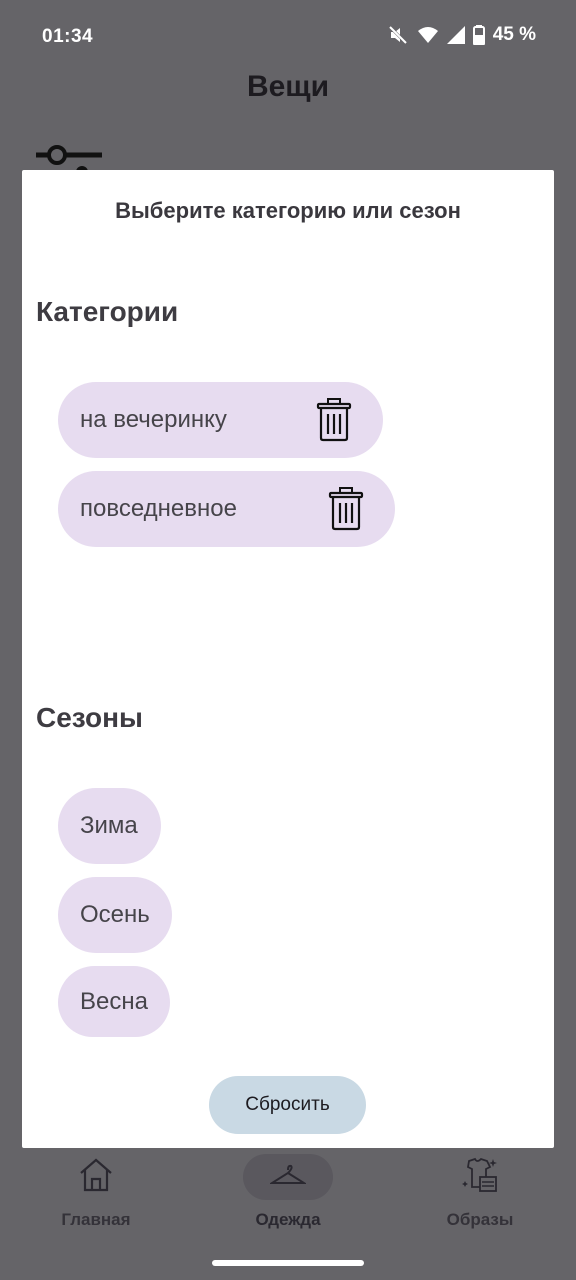  What do you see at coordinates (68, 36) in the screenshot?
I see `status-time: 01:34` at bounding box center [68, 36].